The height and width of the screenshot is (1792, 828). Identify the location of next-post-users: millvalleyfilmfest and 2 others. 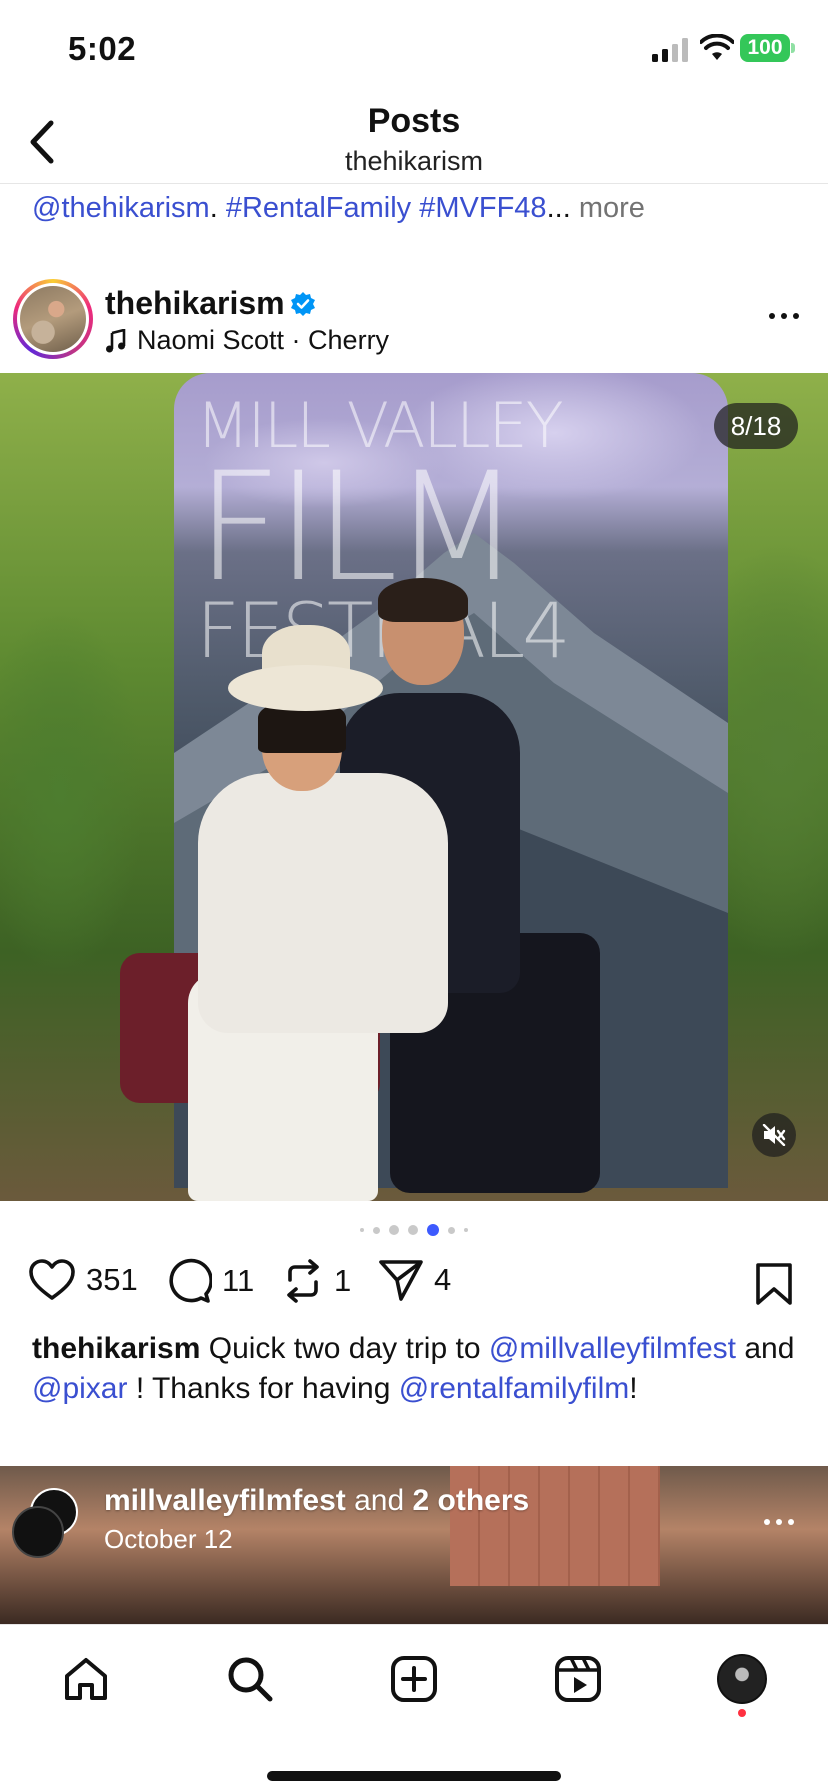
(316, 1501).